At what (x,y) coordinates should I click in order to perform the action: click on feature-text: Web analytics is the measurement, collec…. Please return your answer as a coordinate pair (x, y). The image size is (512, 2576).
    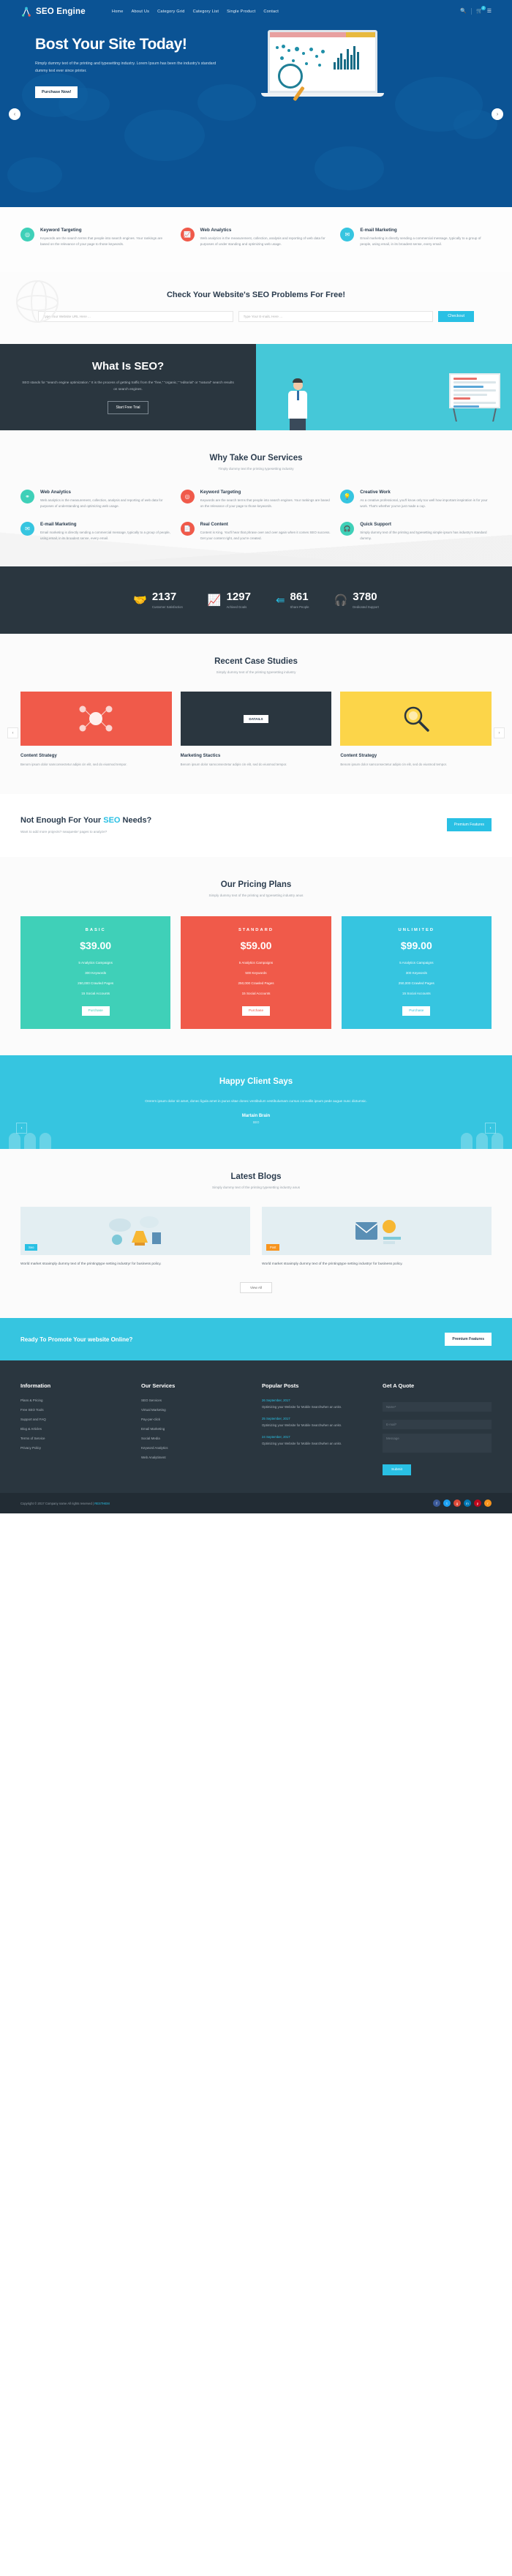
    Looking at the image, I should click on (262, 241).